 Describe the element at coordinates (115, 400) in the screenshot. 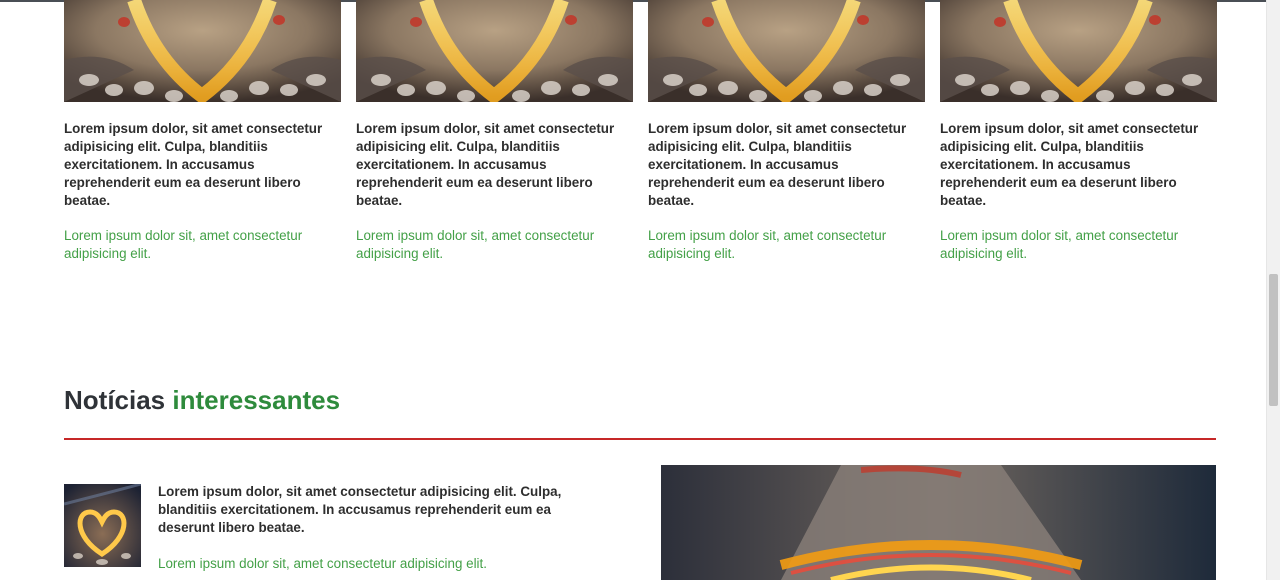

I see `section-heading-part1: Notícias` at that location.